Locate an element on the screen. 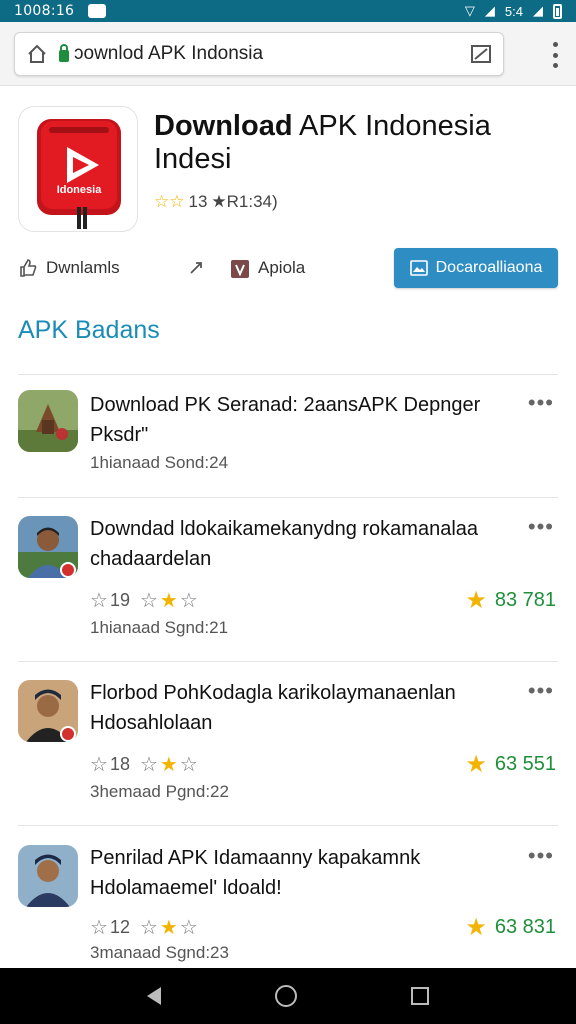  browser-toolbar: ɔownlod APK Indonsia is located at coordinates (288, 54).